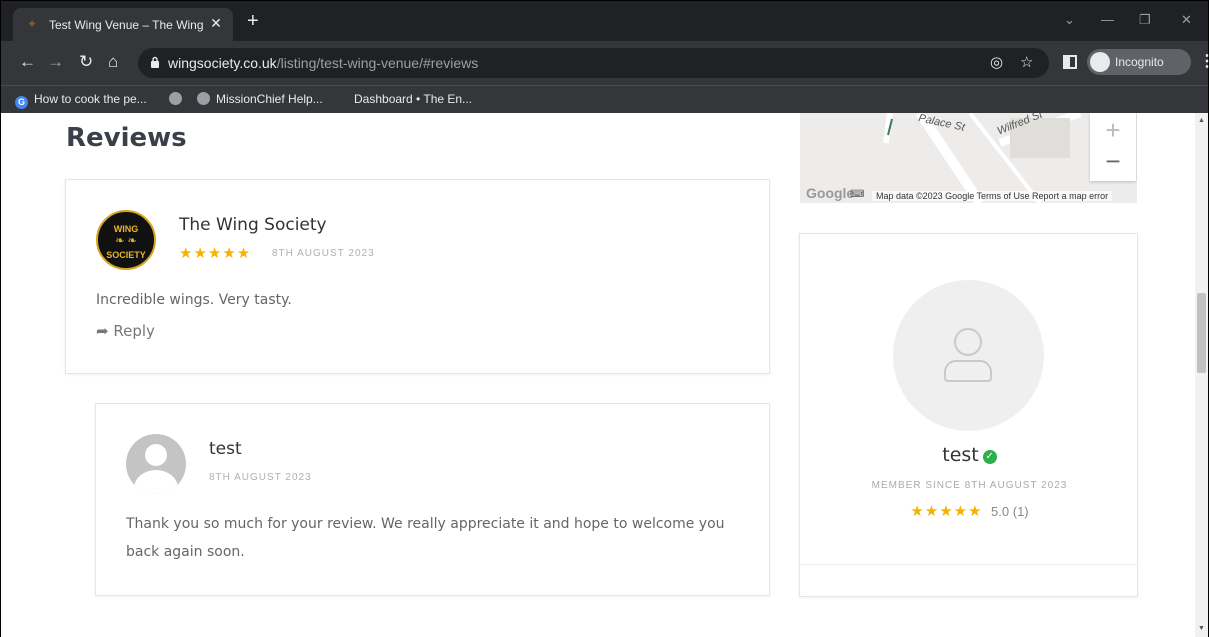 This screenshot has width=1209, height=637. I want to click on profile-rating: ★★★★★ 5.0 (1), so click(969, 511).